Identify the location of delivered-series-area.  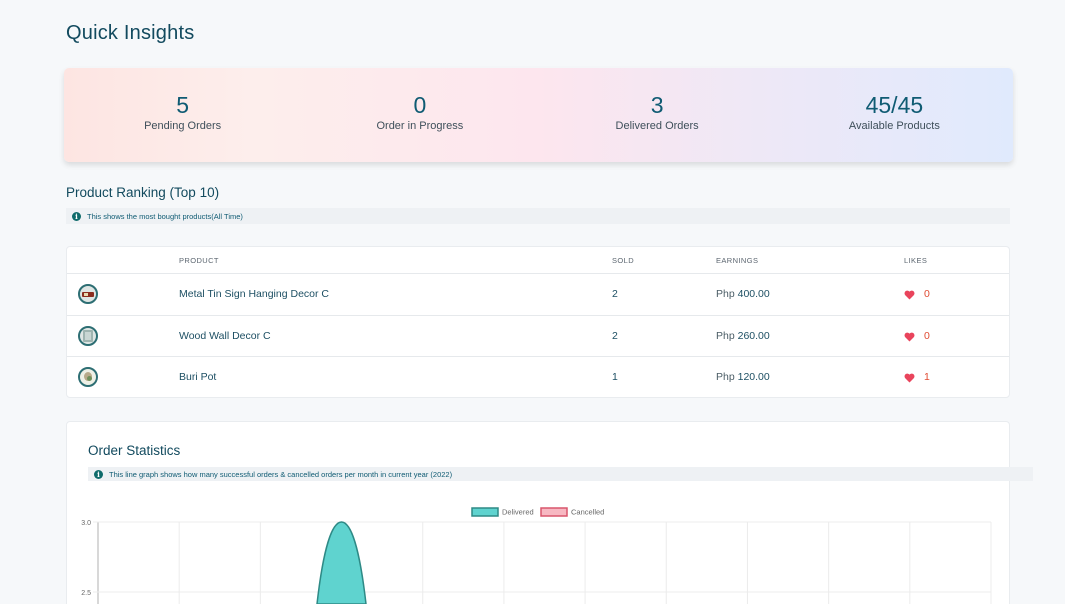
(341, 562).